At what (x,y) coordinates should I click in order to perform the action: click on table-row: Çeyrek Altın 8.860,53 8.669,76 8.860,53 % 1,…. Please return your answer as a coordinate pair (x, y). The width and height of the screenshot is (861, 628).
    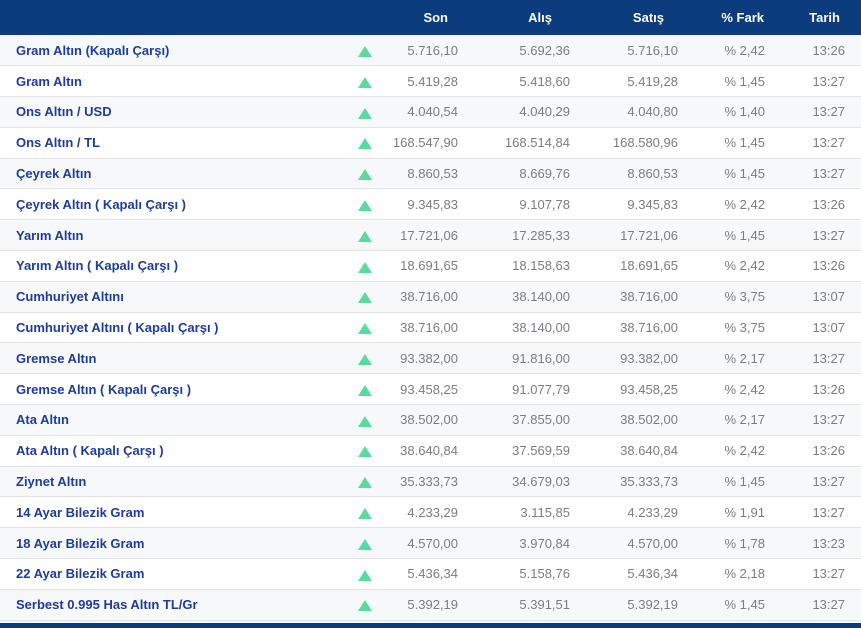
    Looking at the image, I should click on (430, 173).